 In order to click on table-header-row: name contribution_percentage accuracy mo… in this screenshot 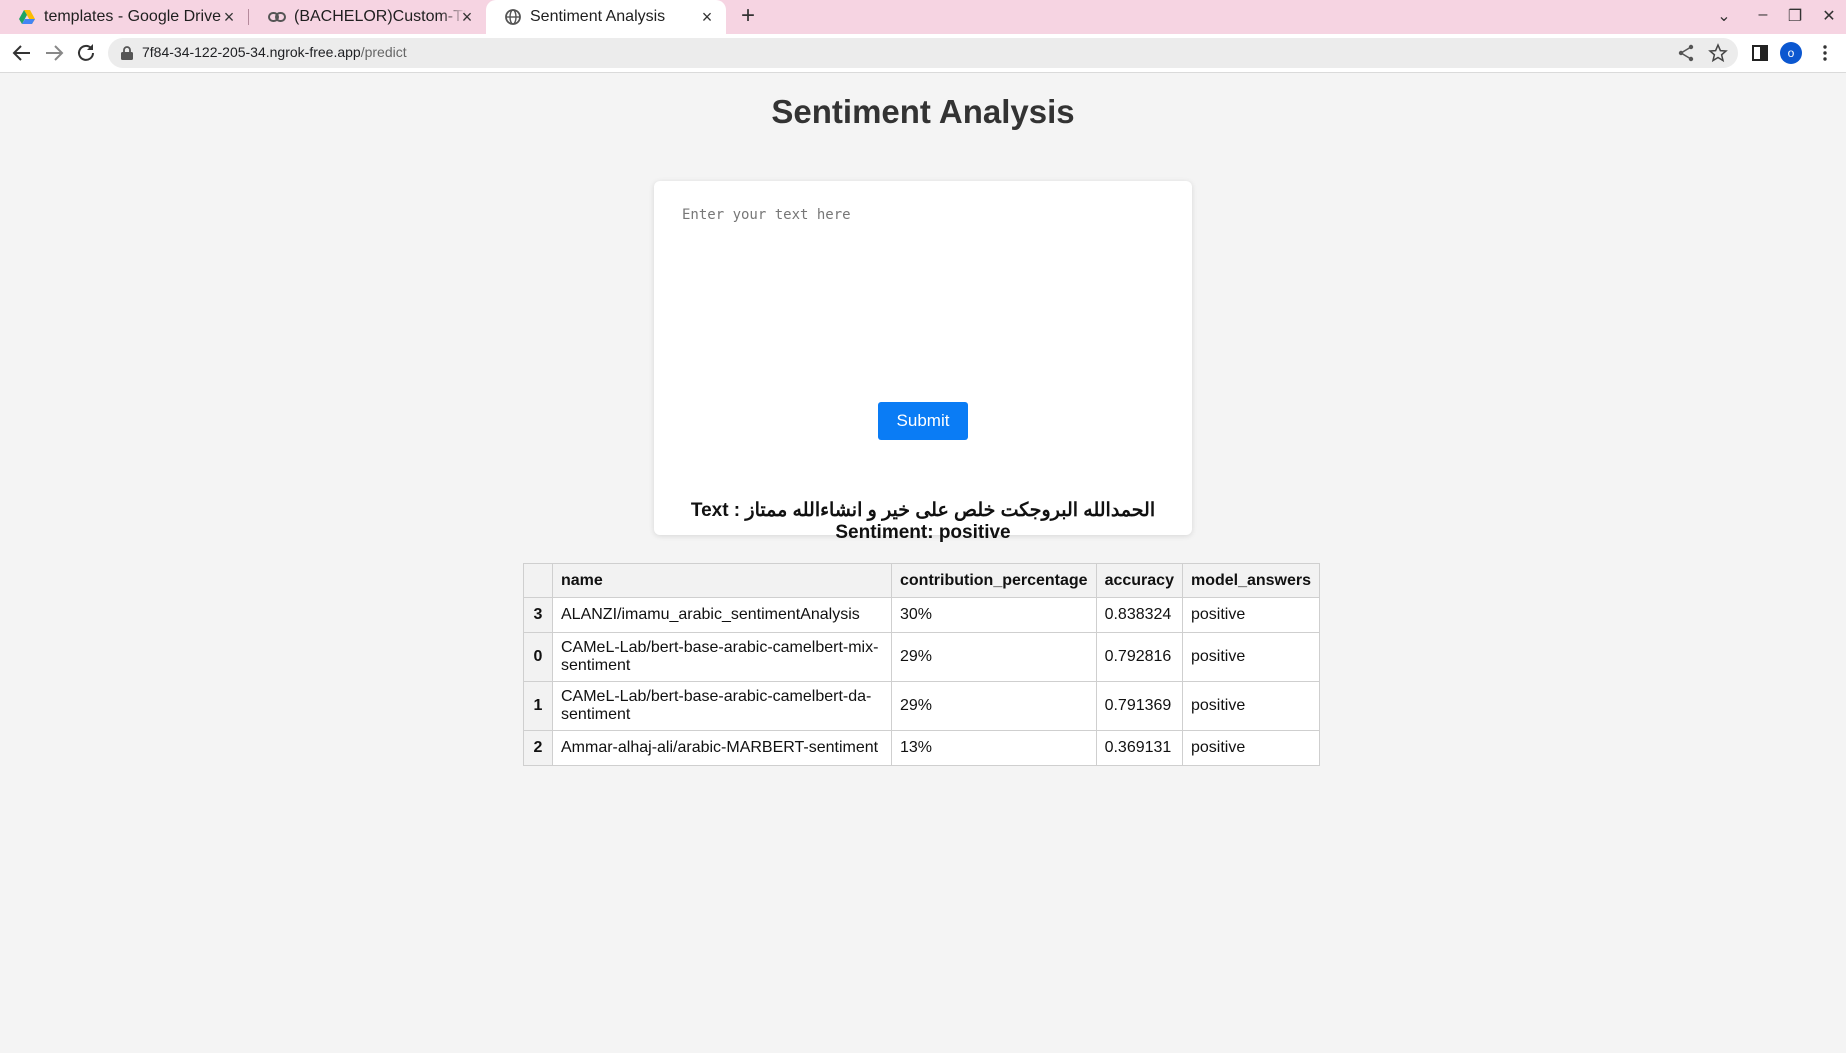, I will do `click(922, 580)`.